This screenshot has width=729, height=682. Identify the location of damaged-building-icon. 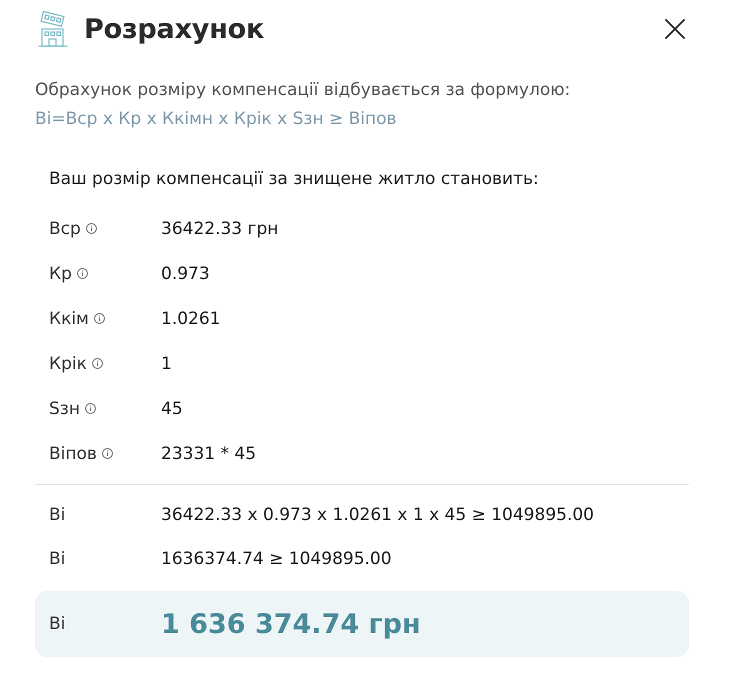
(53, 29).